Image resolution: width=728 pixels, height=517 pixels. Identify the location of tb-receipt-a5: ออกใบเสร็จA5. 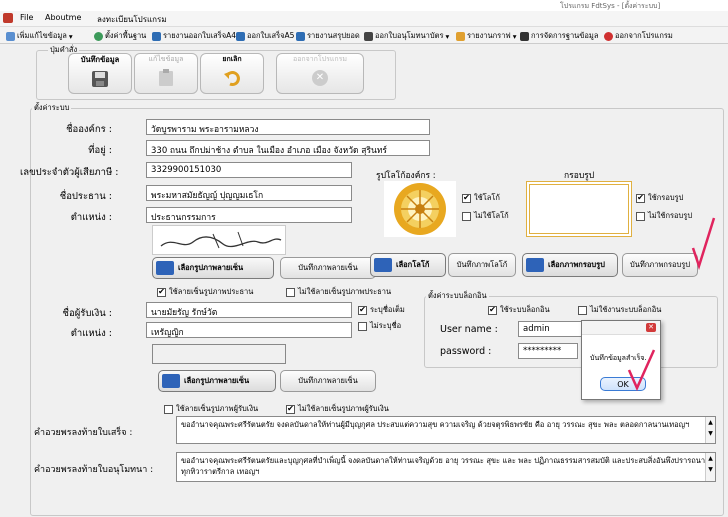
(265, 36).